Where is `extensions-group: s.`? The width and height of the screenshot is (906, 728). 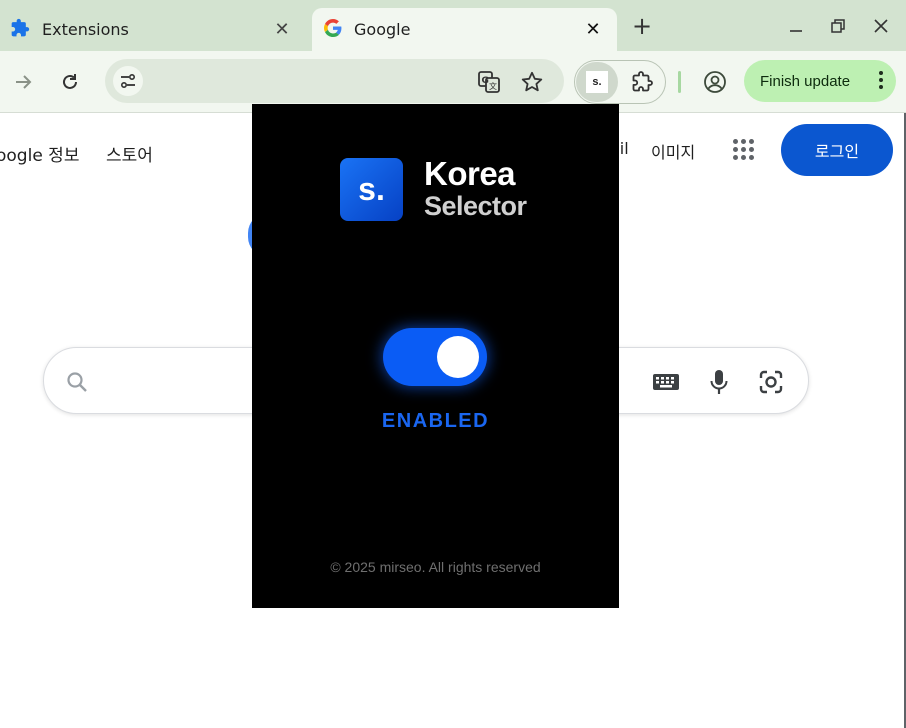
extensions-group: s. is located at coordinates (620, 82).